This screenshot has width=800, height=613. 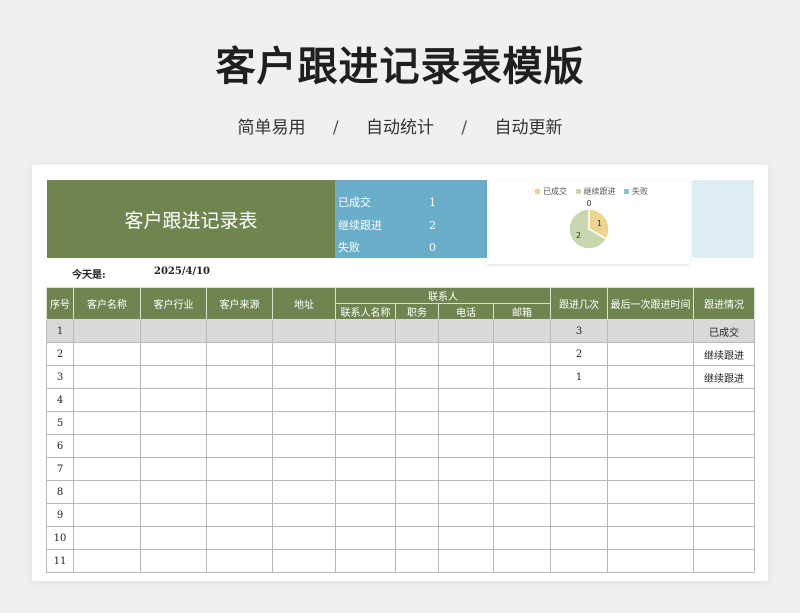 I want to click on cell-follow-times: 3, so click(x=579, y=331).